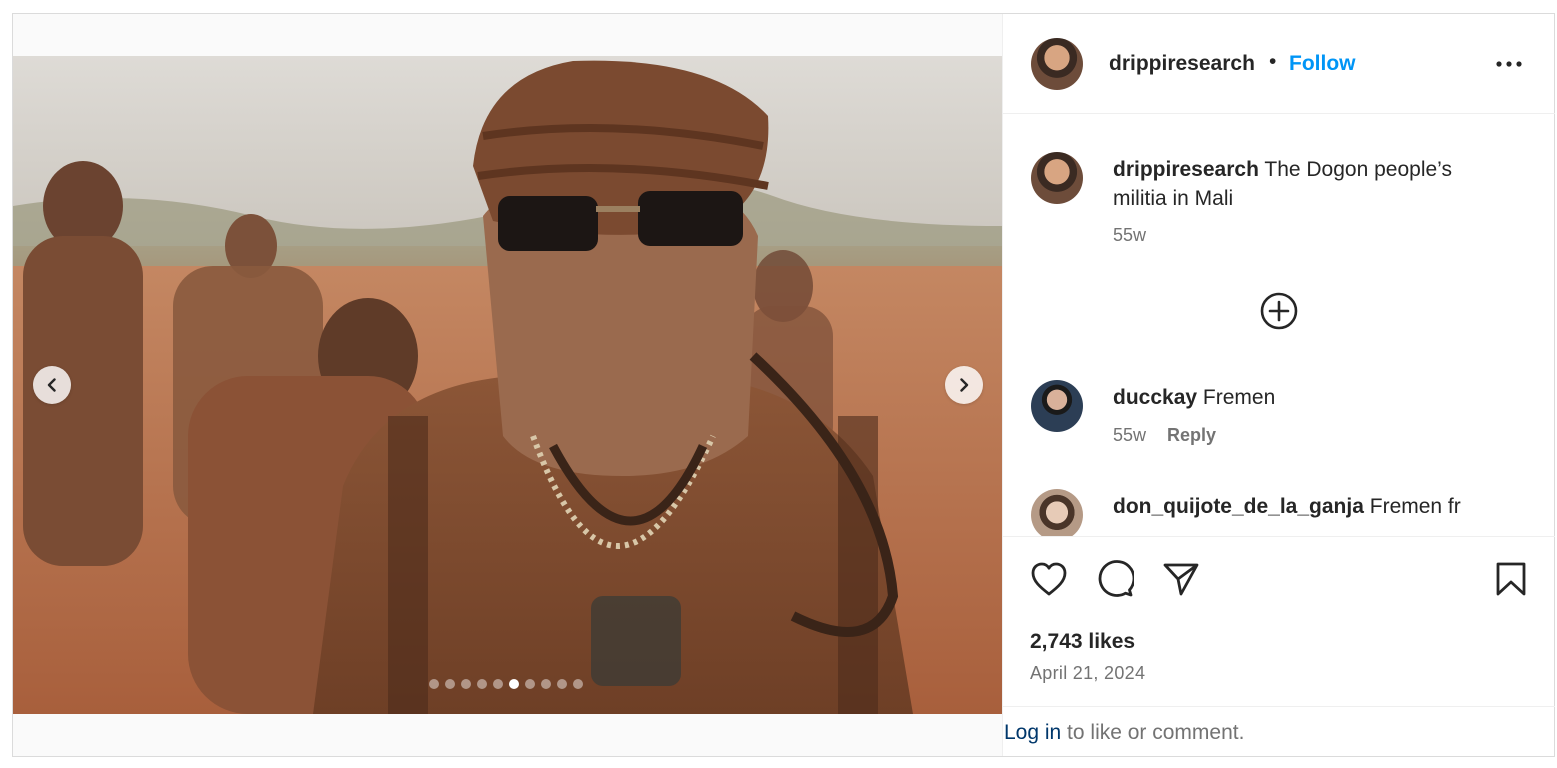 The height and width of the screenshot is (768, 1557). I want to click on author-avatar, so click(1057, 64).